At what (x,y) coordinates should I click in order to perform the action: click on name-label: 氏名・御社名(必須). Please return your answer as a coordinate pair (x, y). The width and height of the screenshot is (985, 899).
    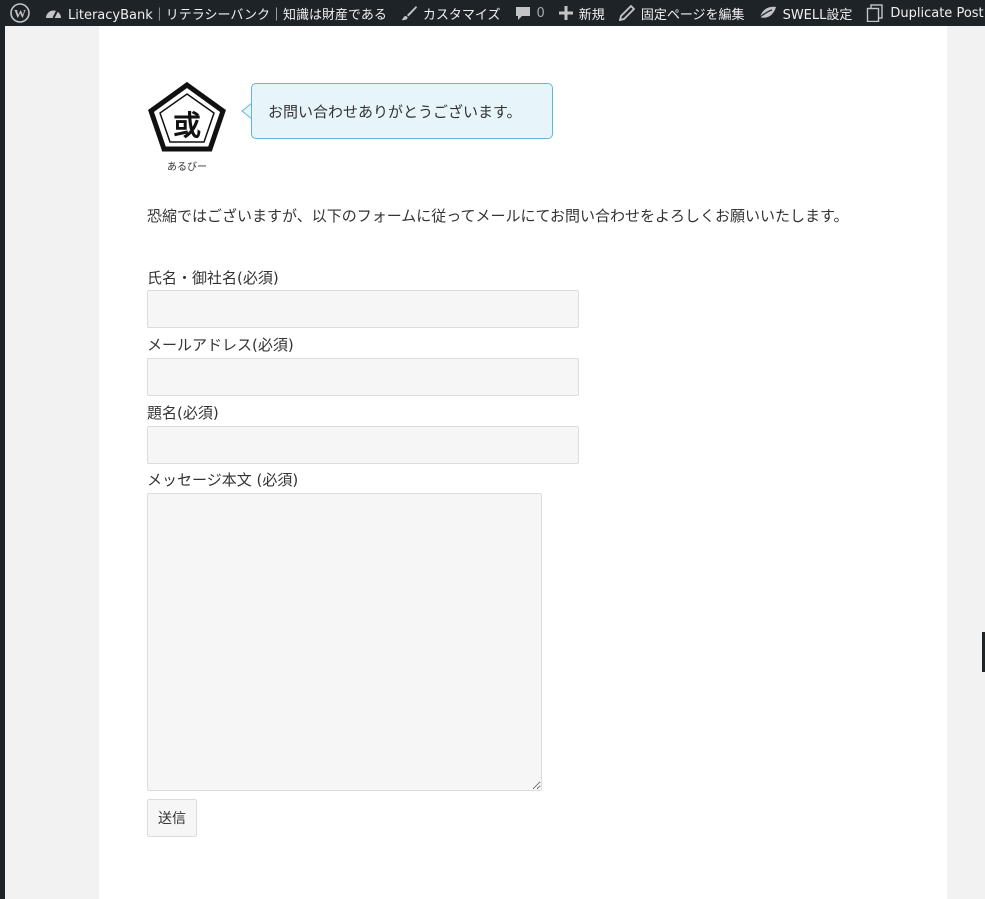
    Looking at the image, I should click on (213, 278).